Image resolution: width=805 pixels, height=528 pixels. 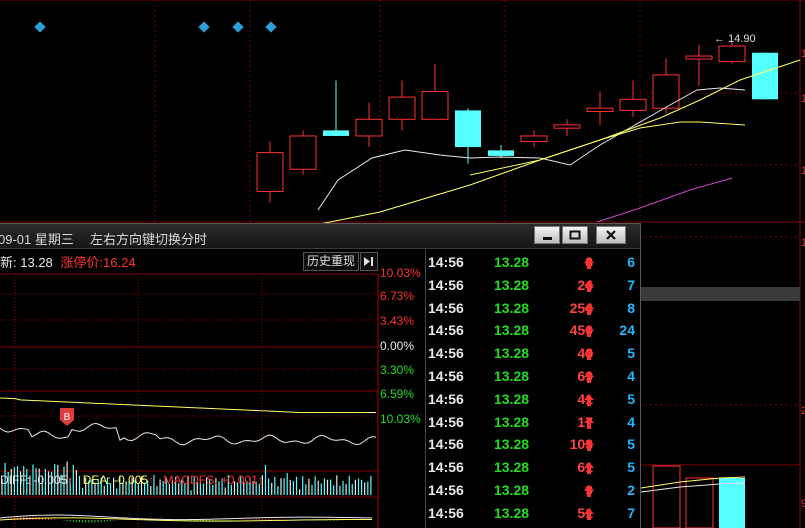 What do you see at coordinates (397, 296) in the screenshot?
I see `percent-tick-label: 6.73%` at bounding box center [397, 296].